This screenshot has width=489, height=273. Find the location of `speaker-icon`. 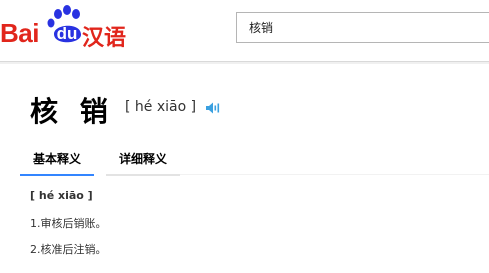

speaker-icon is located at coordinates (213, 107).